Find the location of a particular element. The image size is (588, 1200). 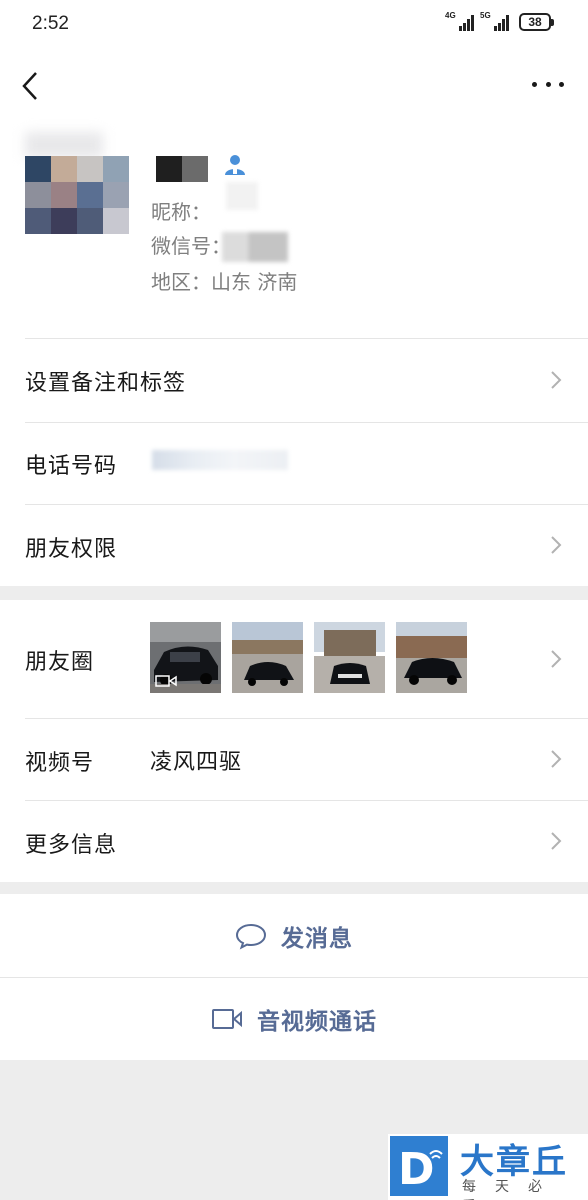

send-message-button: 发消息 is located at coordinates (294, 935).